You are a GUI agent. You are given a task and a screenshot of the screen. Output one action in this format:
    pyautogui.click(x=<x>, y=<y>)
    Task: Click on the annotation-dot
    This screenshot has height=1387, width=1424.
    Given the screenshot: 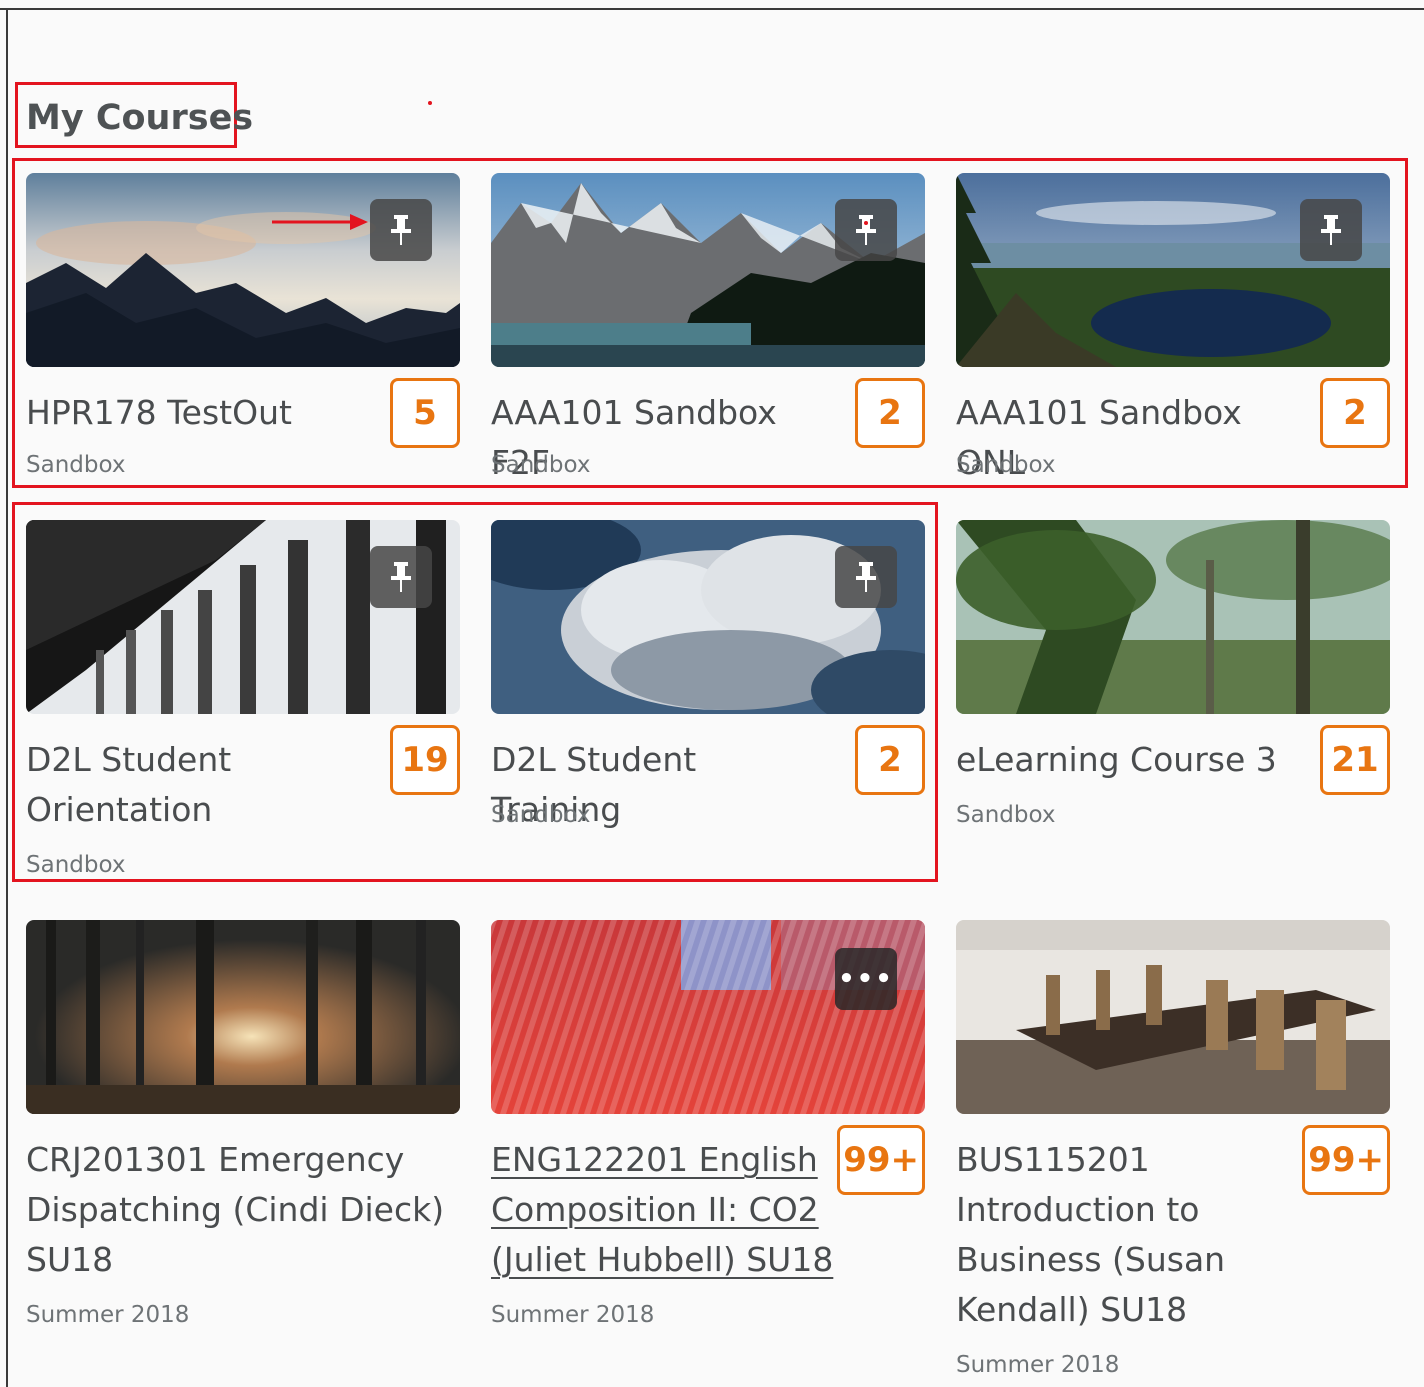 What is the action you would take?
    pyautogui.click(x=430, y=103)
    